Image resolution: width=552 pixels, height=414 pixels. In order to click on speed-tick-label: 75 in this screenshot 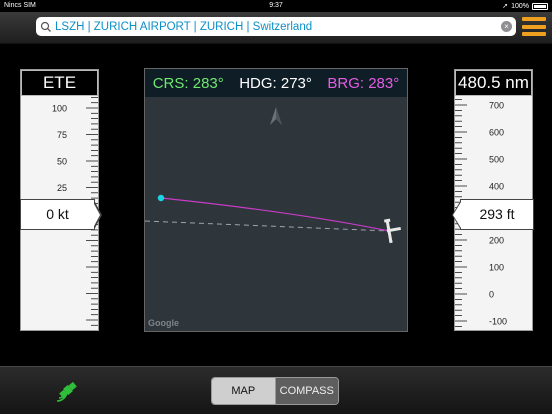, I will do `click(62, 135)`.